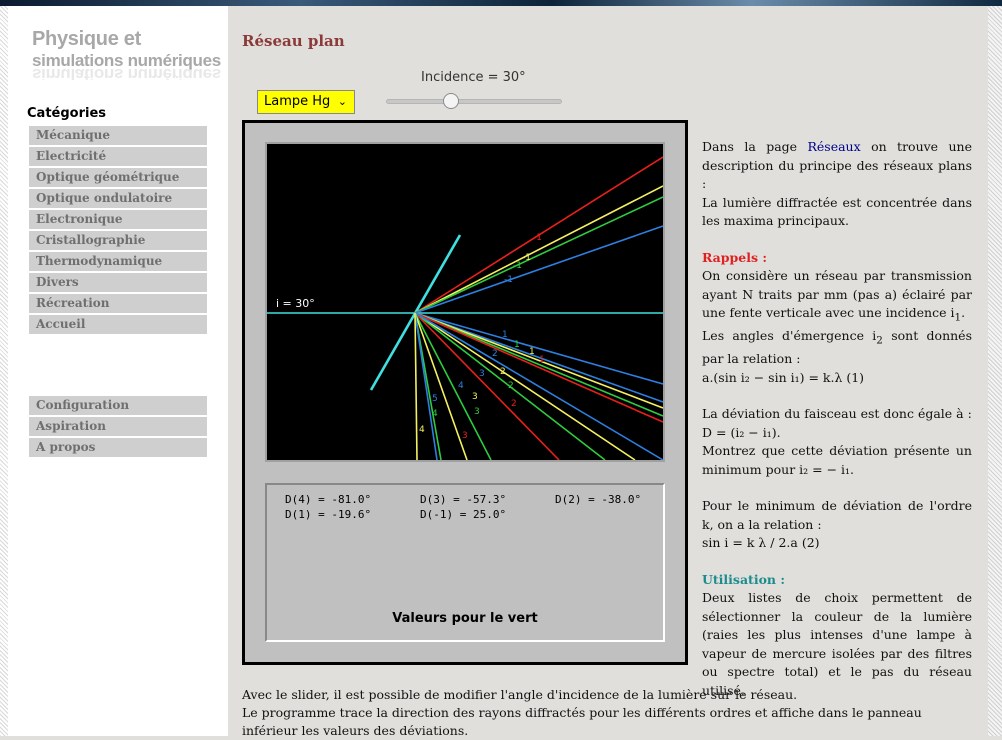  I want to click on formula-2: D = (i₂ − i₁)., so click(741, 432).